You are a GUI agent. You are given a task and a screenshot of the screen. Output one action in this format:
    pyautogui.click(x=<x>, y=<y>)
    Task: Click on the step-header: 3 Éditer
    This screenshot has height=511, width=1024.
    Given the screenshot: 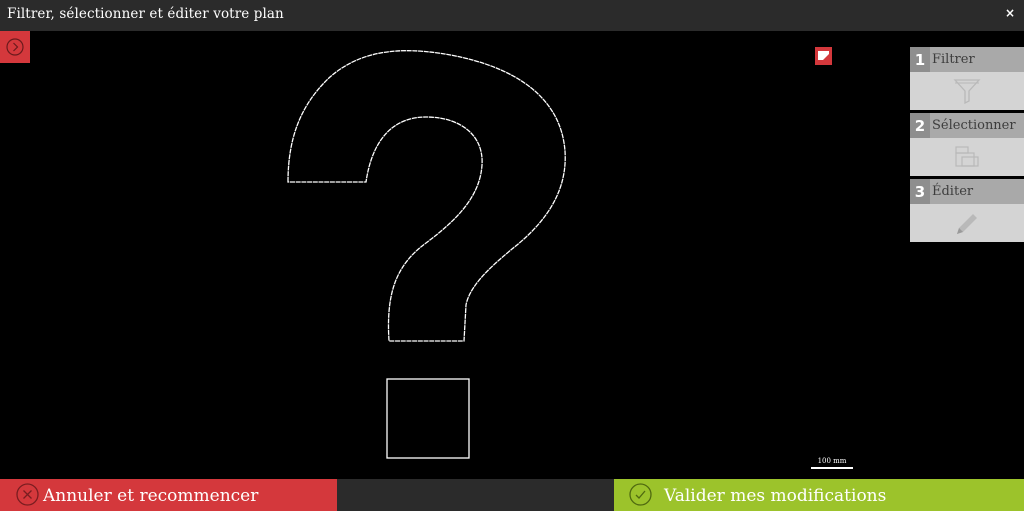 What is the action you would take?
    pyautogui.click(x=967, y=191)
    